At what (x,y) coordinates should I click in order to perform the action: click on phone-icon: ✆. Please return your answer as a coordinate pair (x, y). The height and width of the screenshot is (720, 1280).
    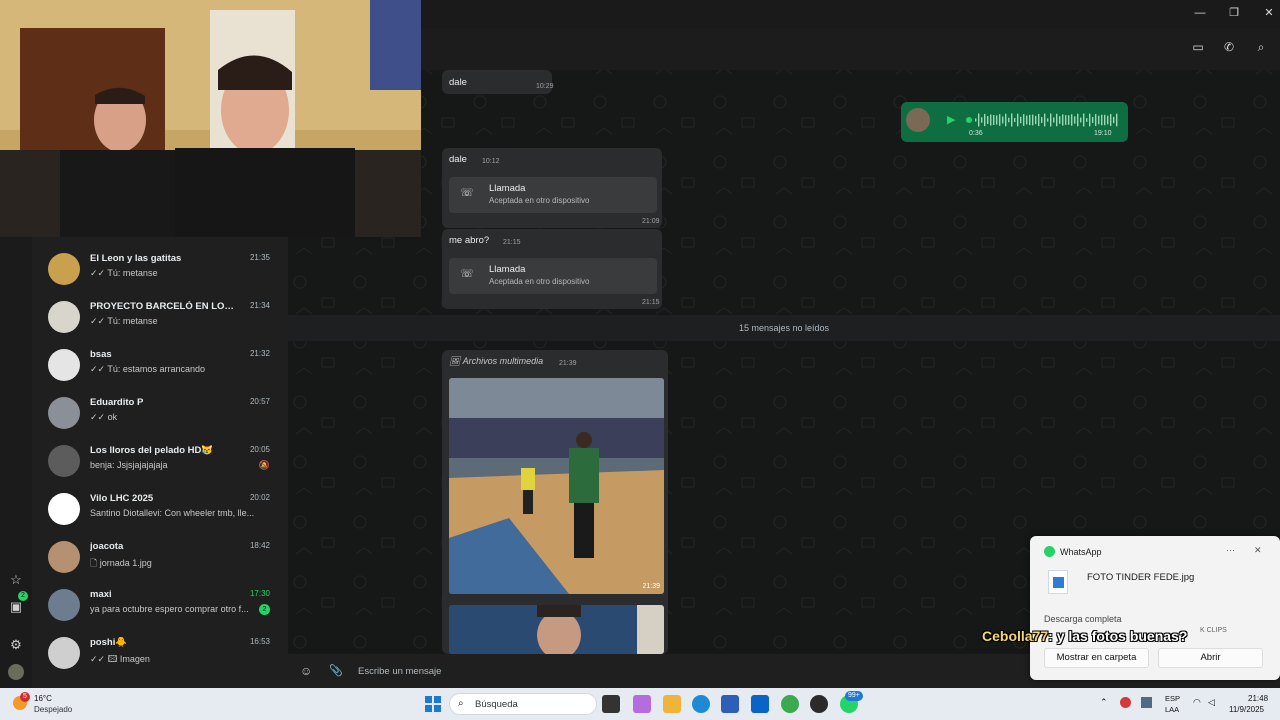
    Looking at the image, I should click on (1229, 49).